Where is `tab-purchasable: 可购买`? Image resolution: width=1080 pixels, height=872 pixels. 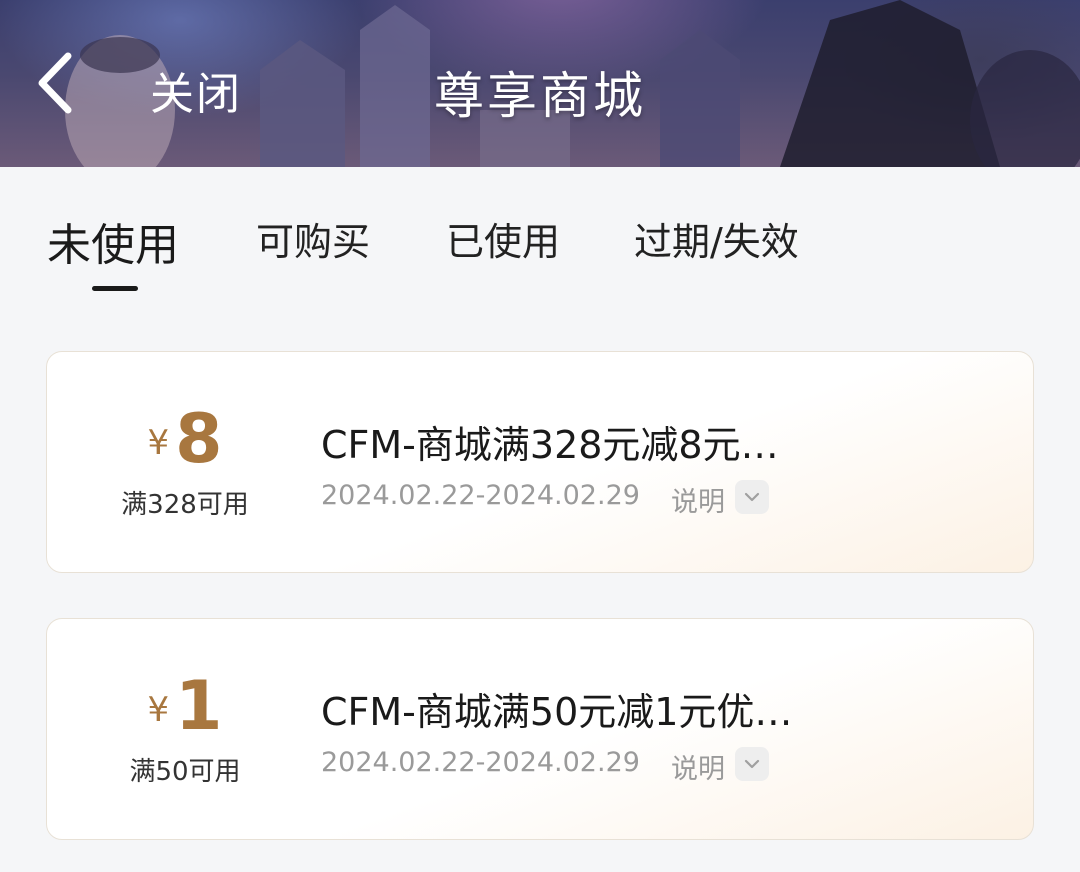
tab-purchasable: 可购买 is located at coordinates (313, 238).